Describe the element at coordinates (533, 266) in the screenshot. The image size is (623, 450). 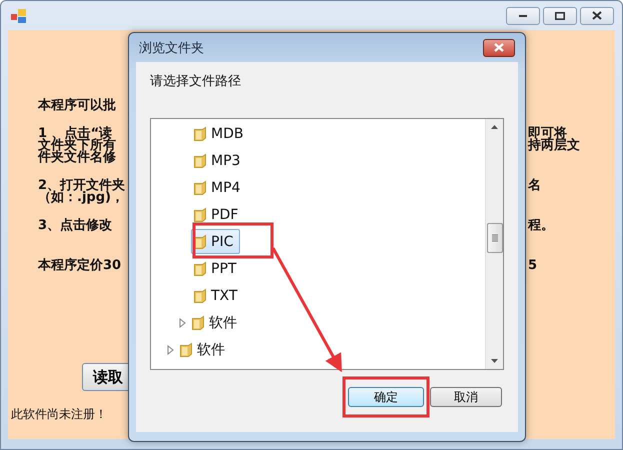
I see `instruction-text: 5` at that location.